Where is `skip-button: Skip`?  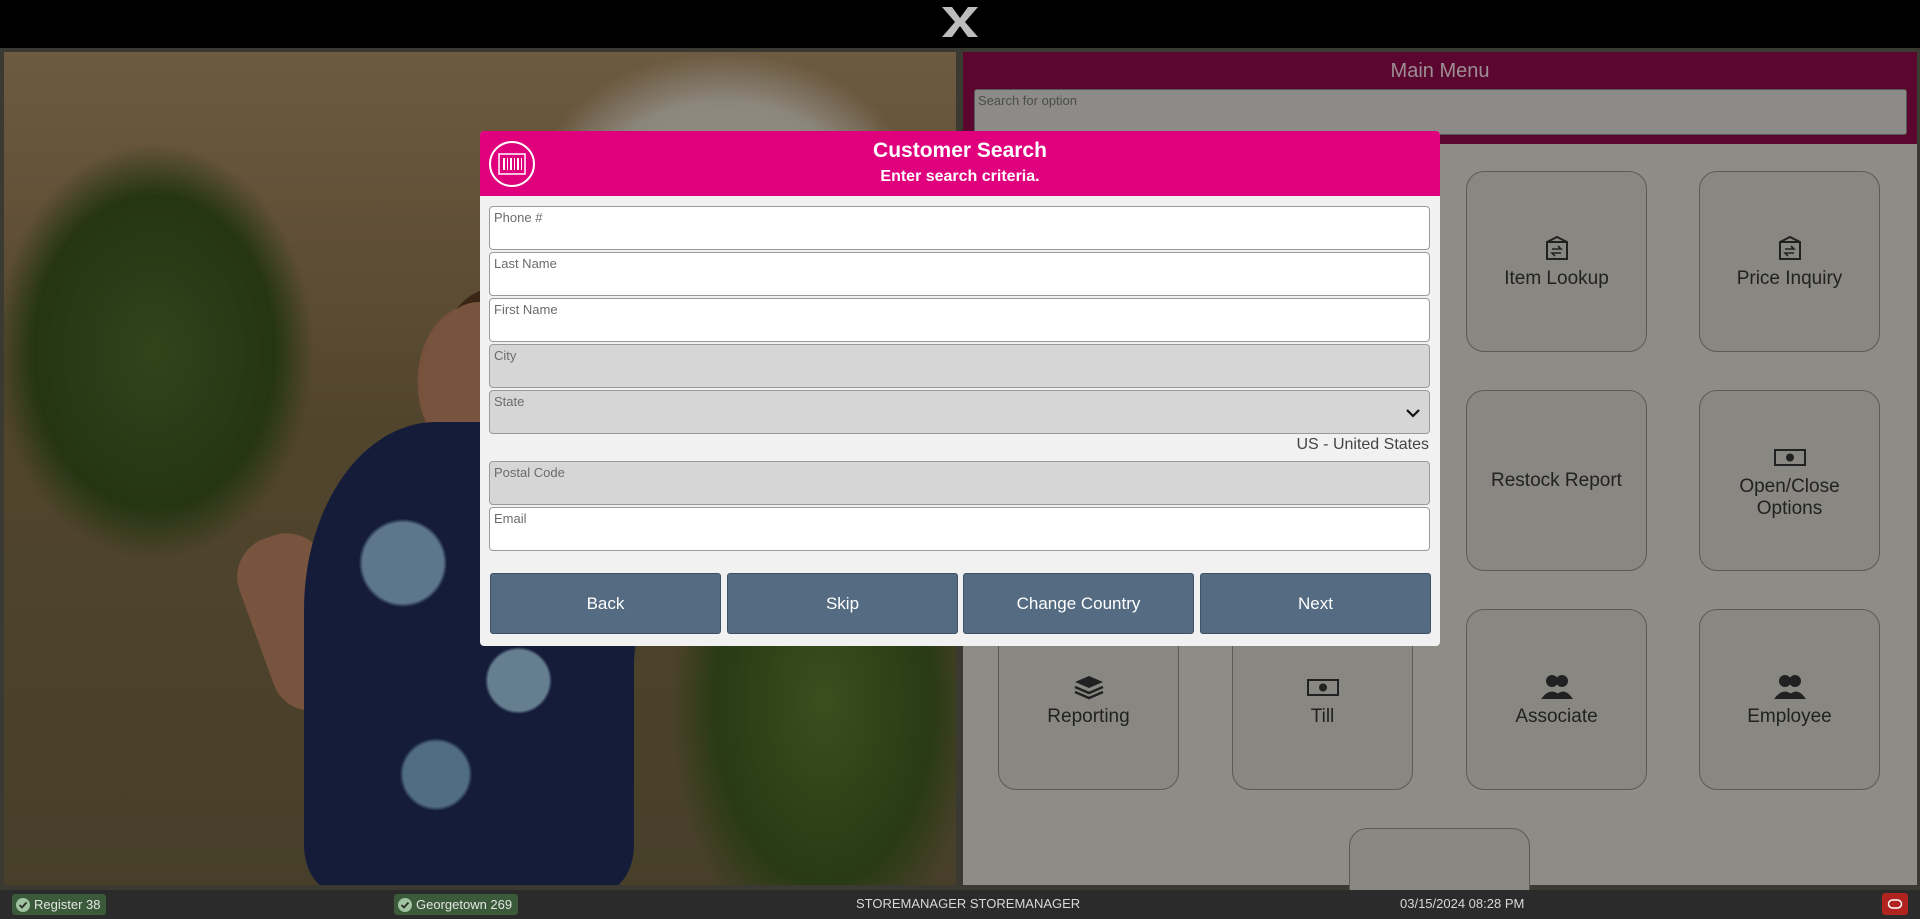 skip-button: Skip is located at coordinates (842, 603).